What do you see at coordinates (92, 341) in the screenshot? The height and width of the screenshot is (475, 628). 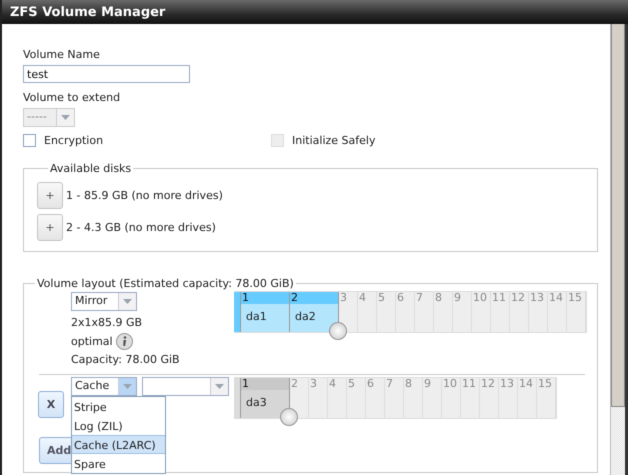 I see `vdev-status: optimal` at bounding box center [92, 341].